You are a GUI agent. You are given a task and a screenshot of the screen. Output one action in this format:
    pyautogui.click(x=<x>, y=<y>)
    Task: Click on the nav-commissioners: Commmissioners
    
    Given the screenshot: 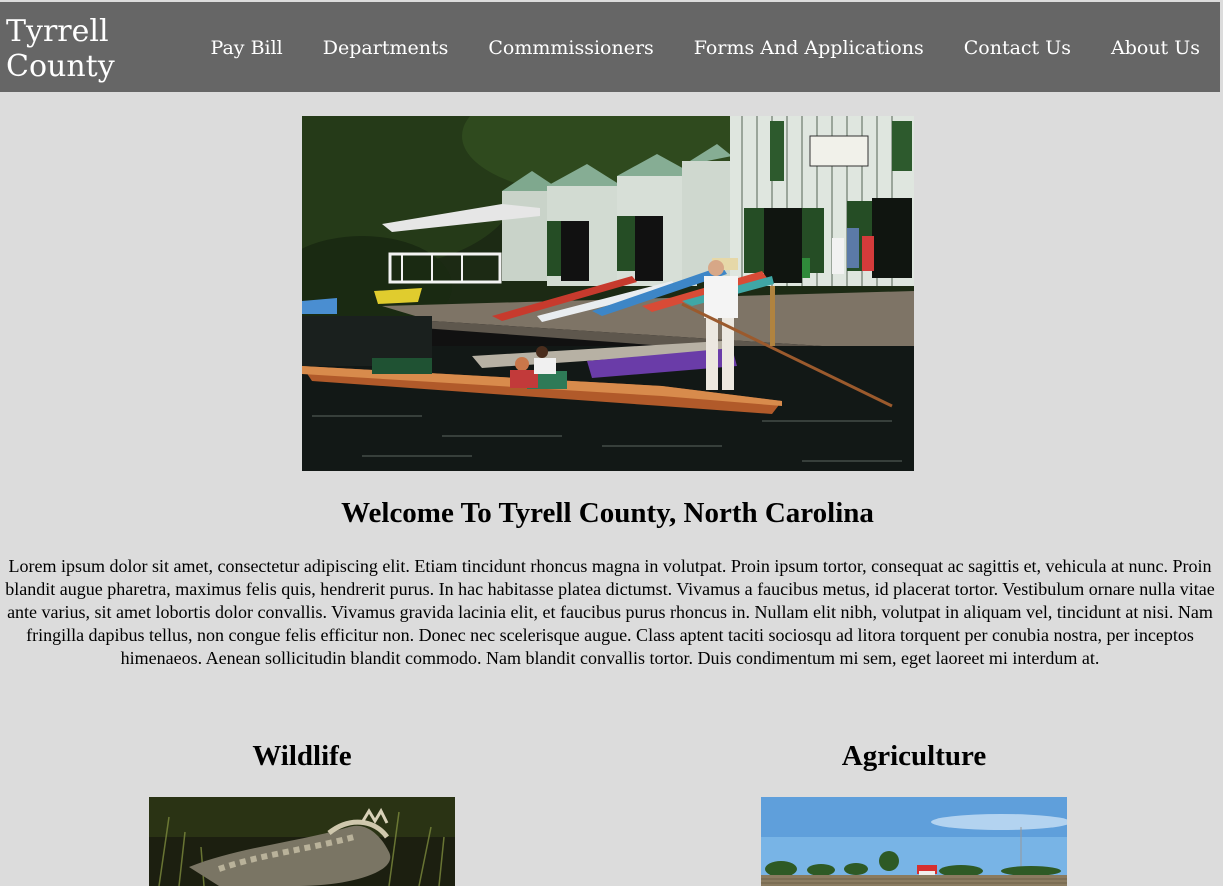 What is the action you would take?
    pyautogui.click(x=570, y=48)
    